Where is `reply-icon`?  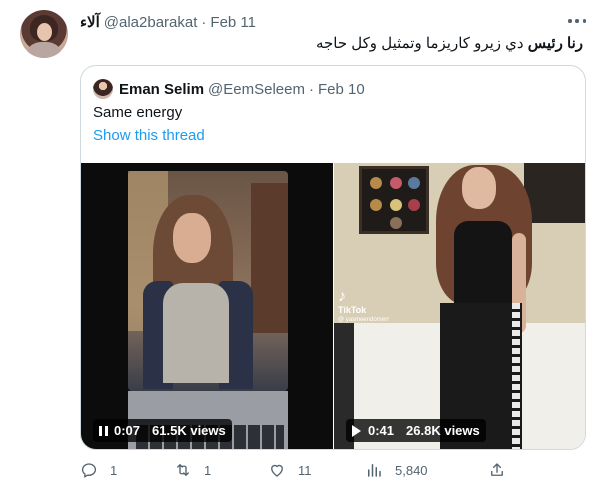 reply-icon is located at coordinates (89, 470).